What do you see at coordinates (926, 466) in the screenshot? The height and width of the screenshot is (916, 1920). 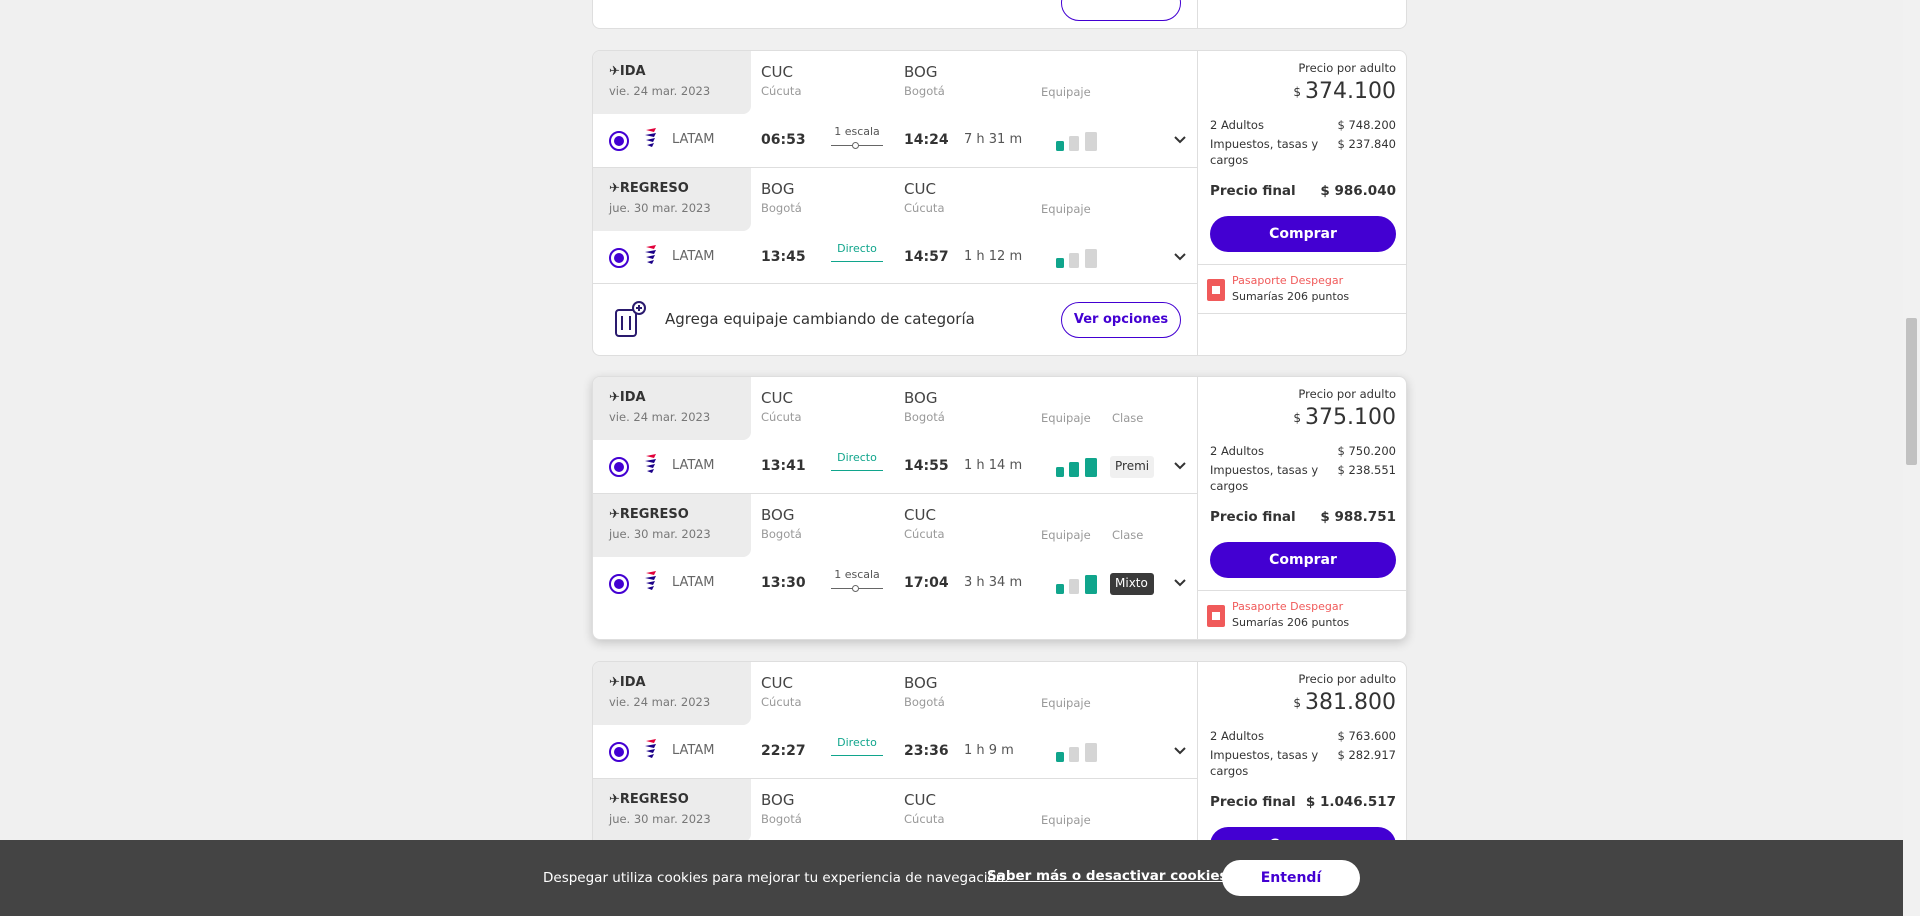 I see `arrival-time: 14:55` at bounding box center [926, 466].